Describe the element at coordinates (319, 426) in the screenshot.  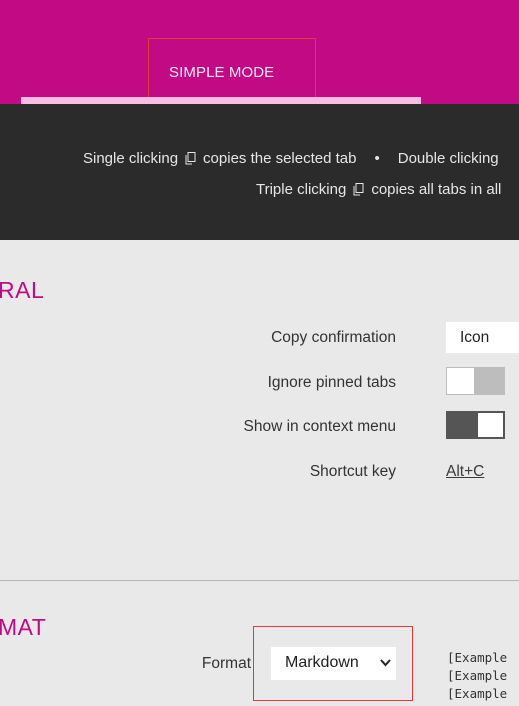
I see `show-in-context-menu-label: Show in context menu` at that location.